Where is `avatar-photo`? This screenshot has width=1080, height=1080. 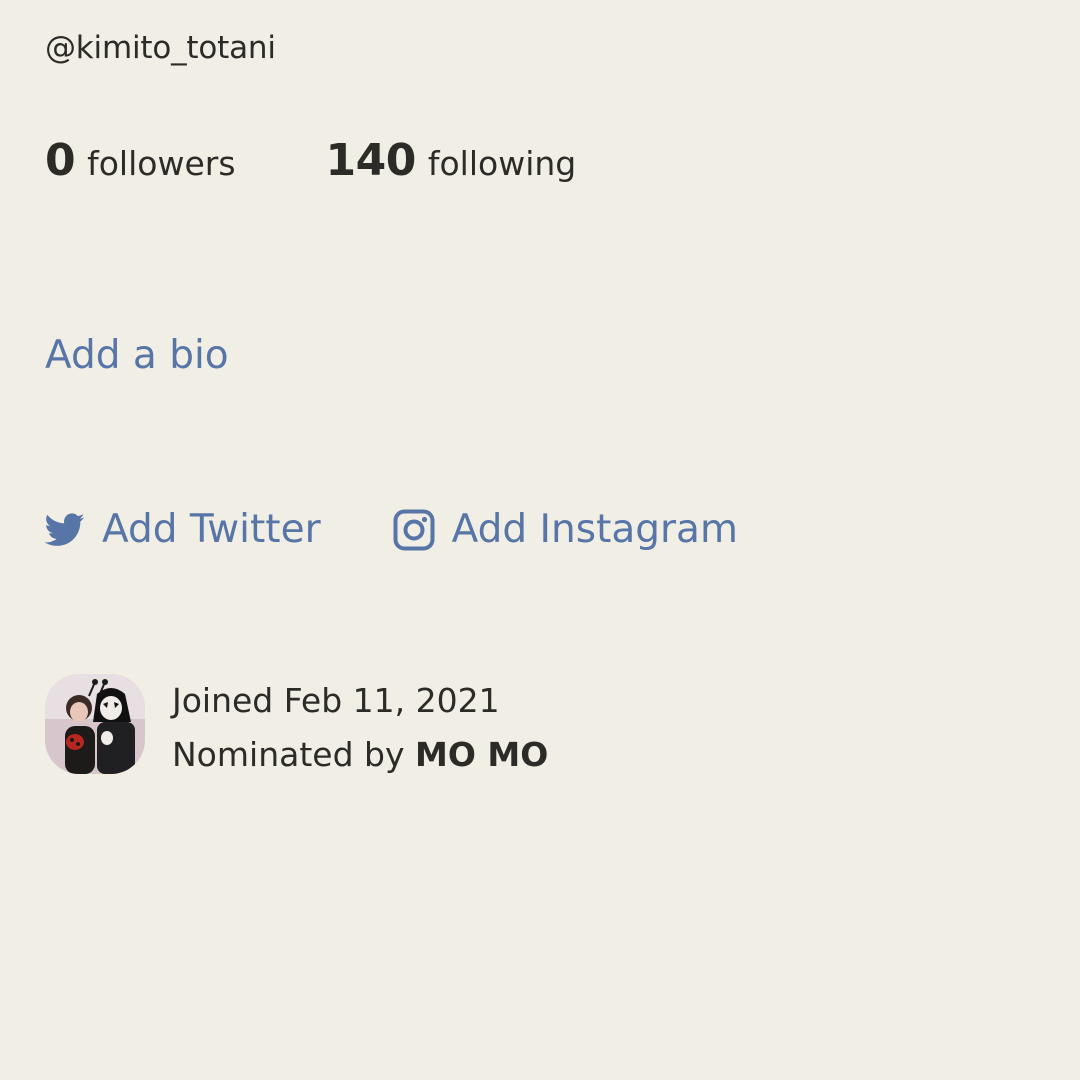 avatar-photo is located at coordinates (95, 724).